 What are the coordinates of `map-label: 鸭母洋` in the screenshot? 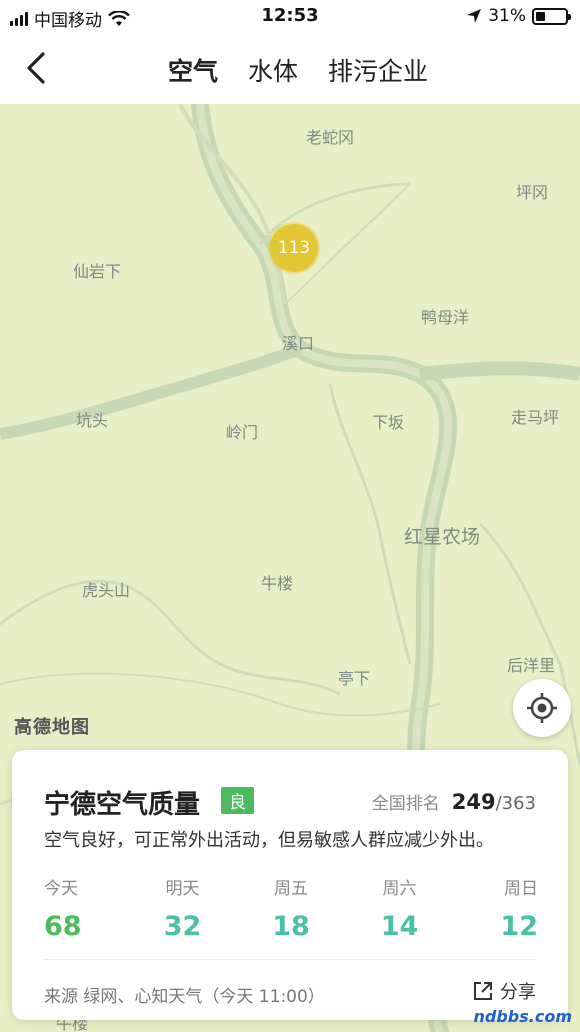 It's located at (445, 317).